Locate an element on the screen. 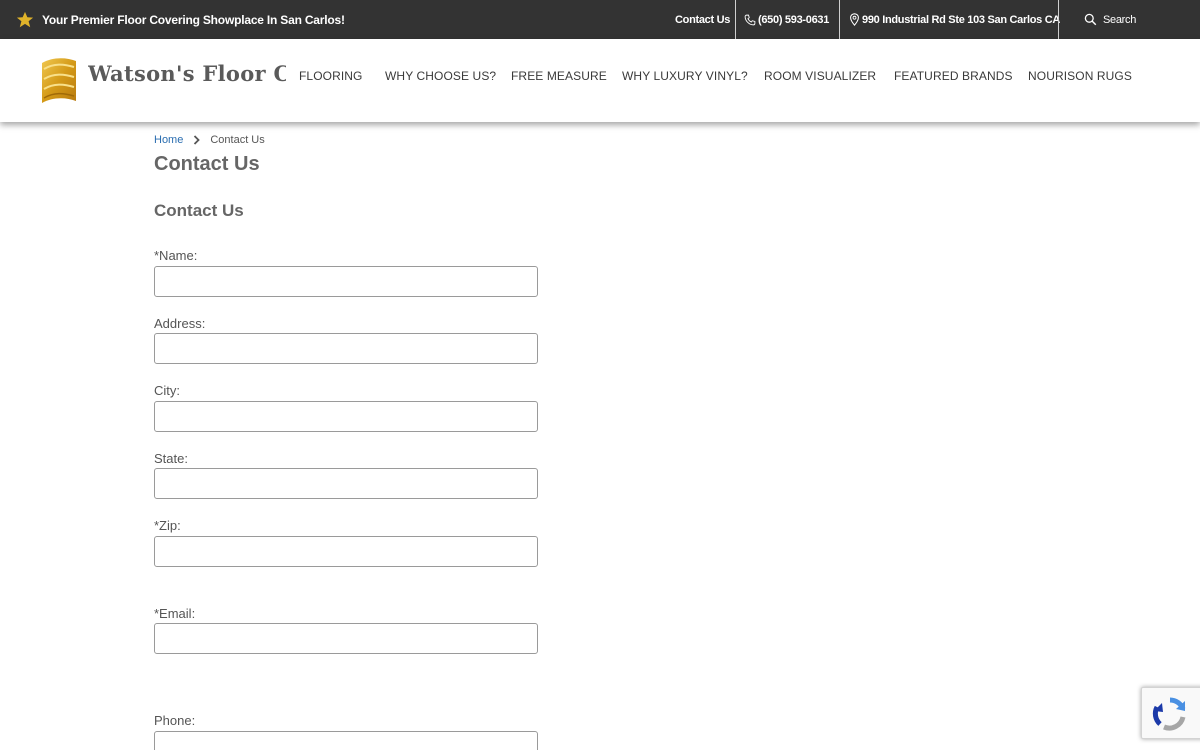  name-field is located at coordinates (346, 281).